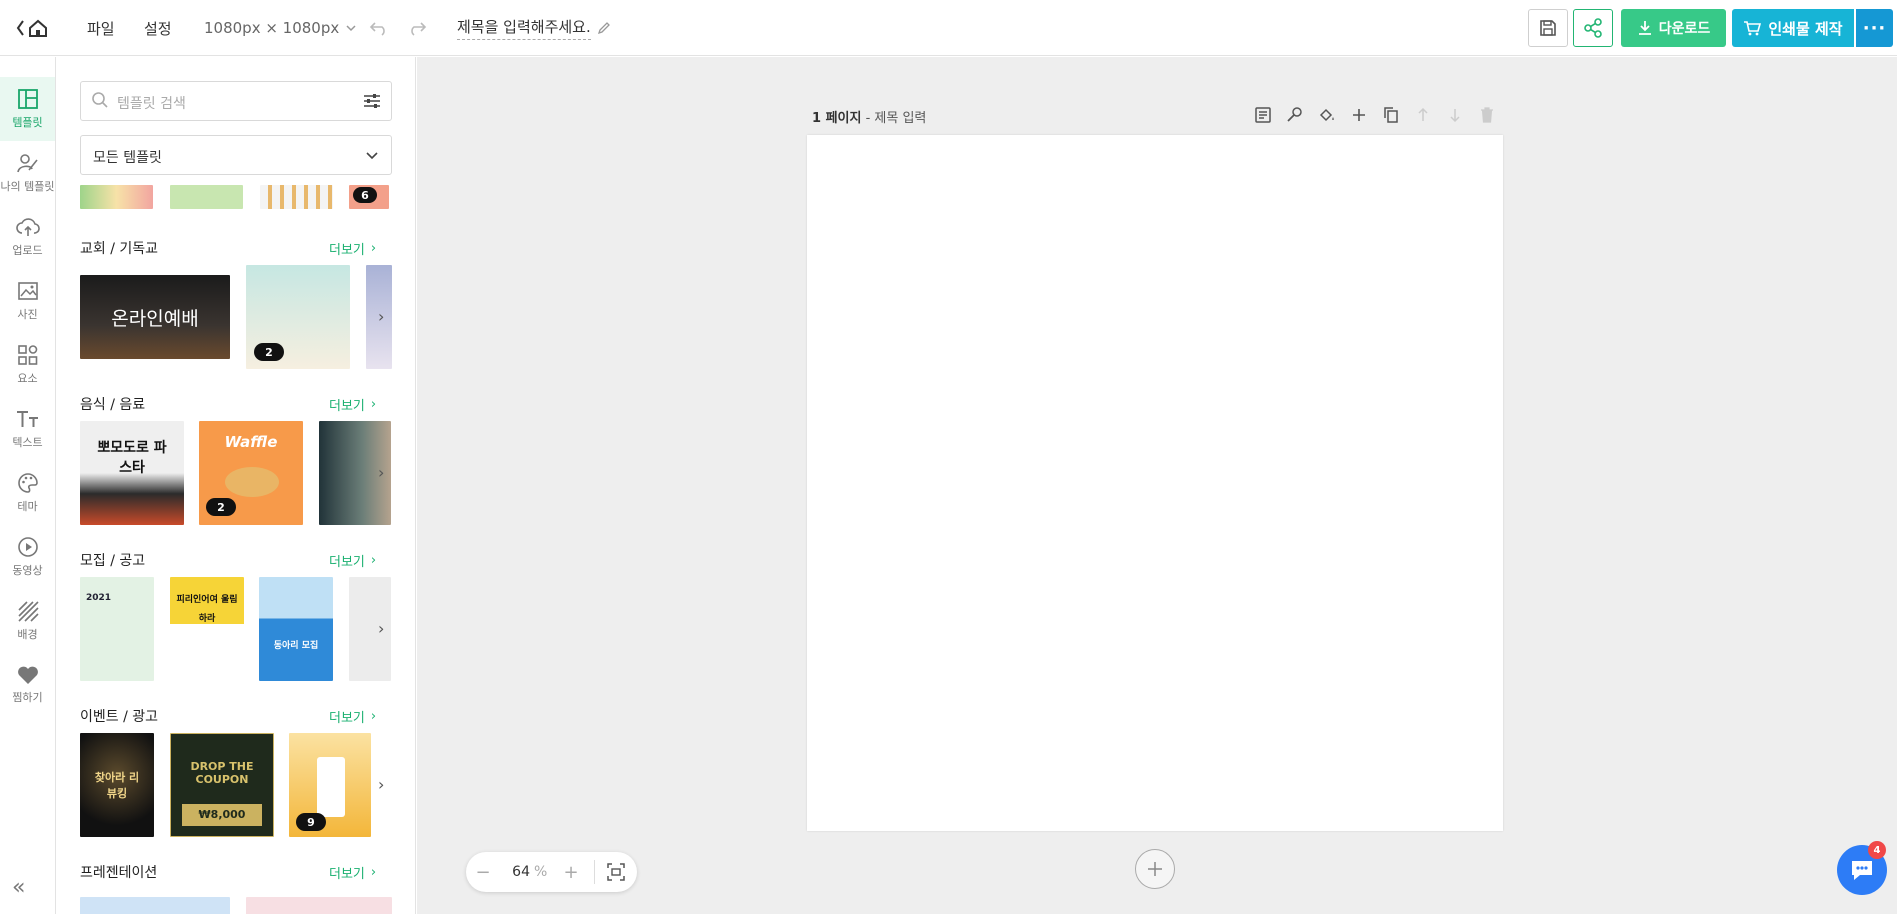  I want to click on nav-upload: 업로드, so click(27, 237).